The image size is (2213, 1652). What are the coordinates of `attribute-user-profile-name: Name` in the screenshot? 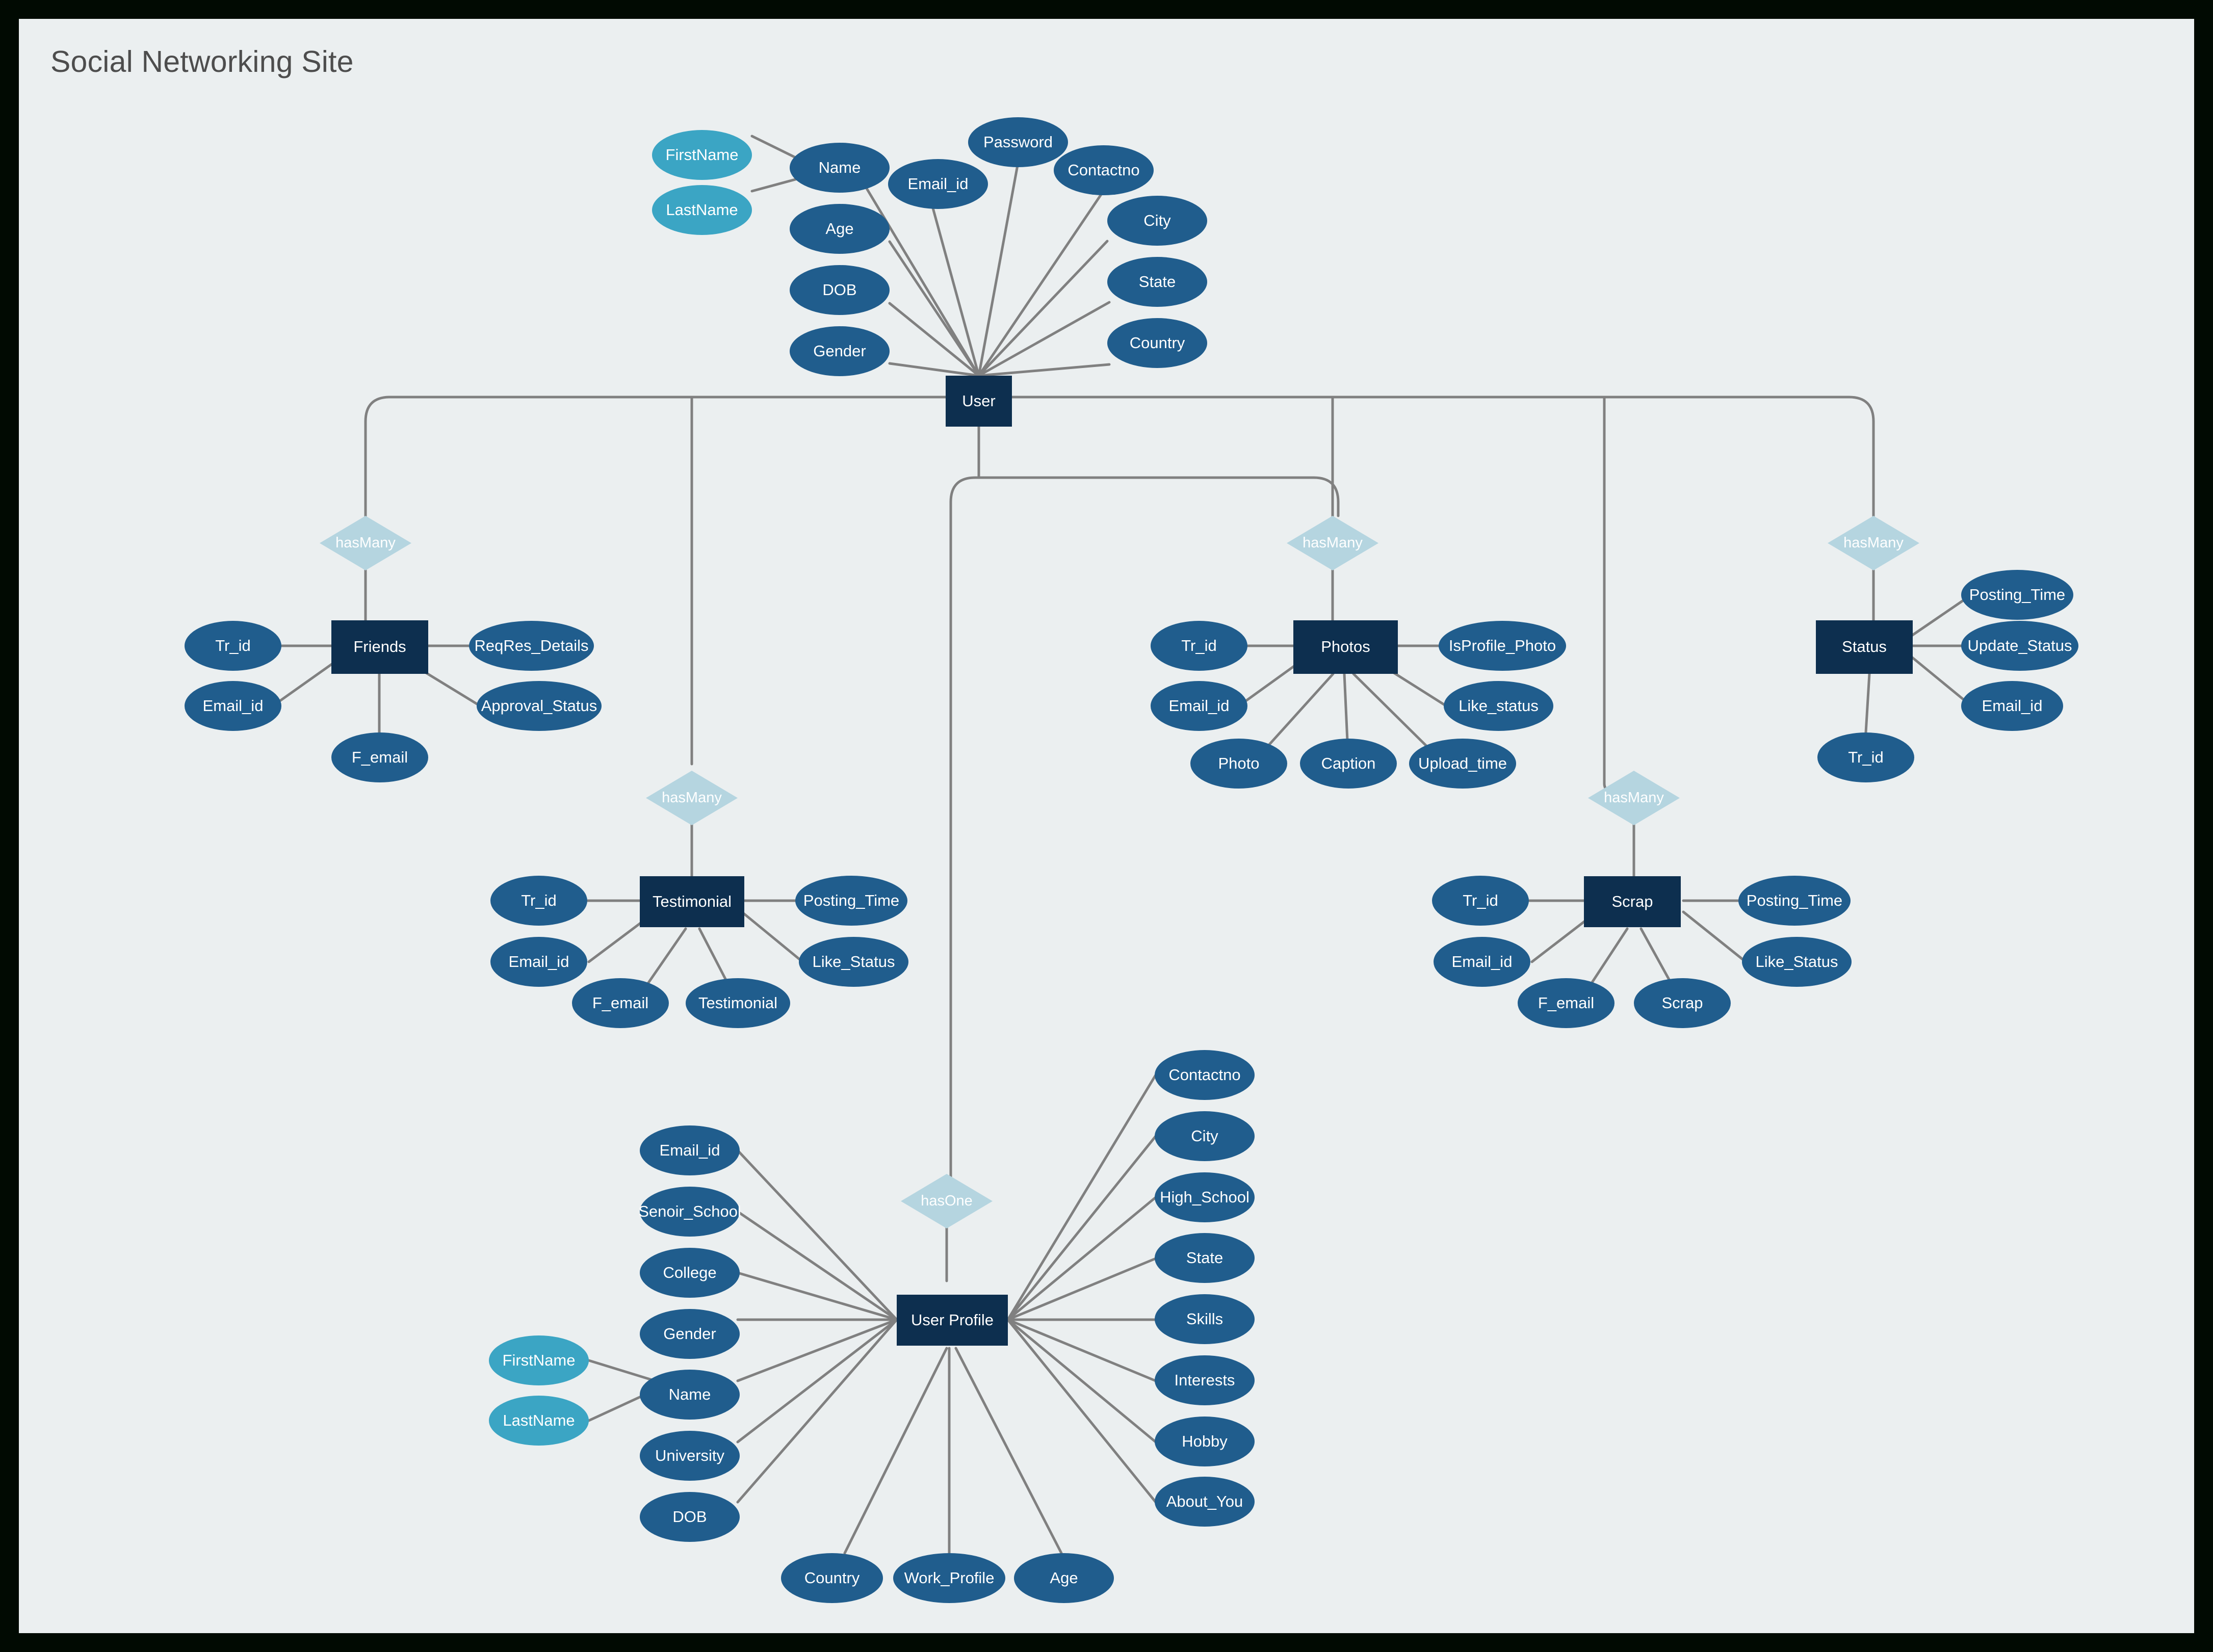 It's located at (690, 1395).